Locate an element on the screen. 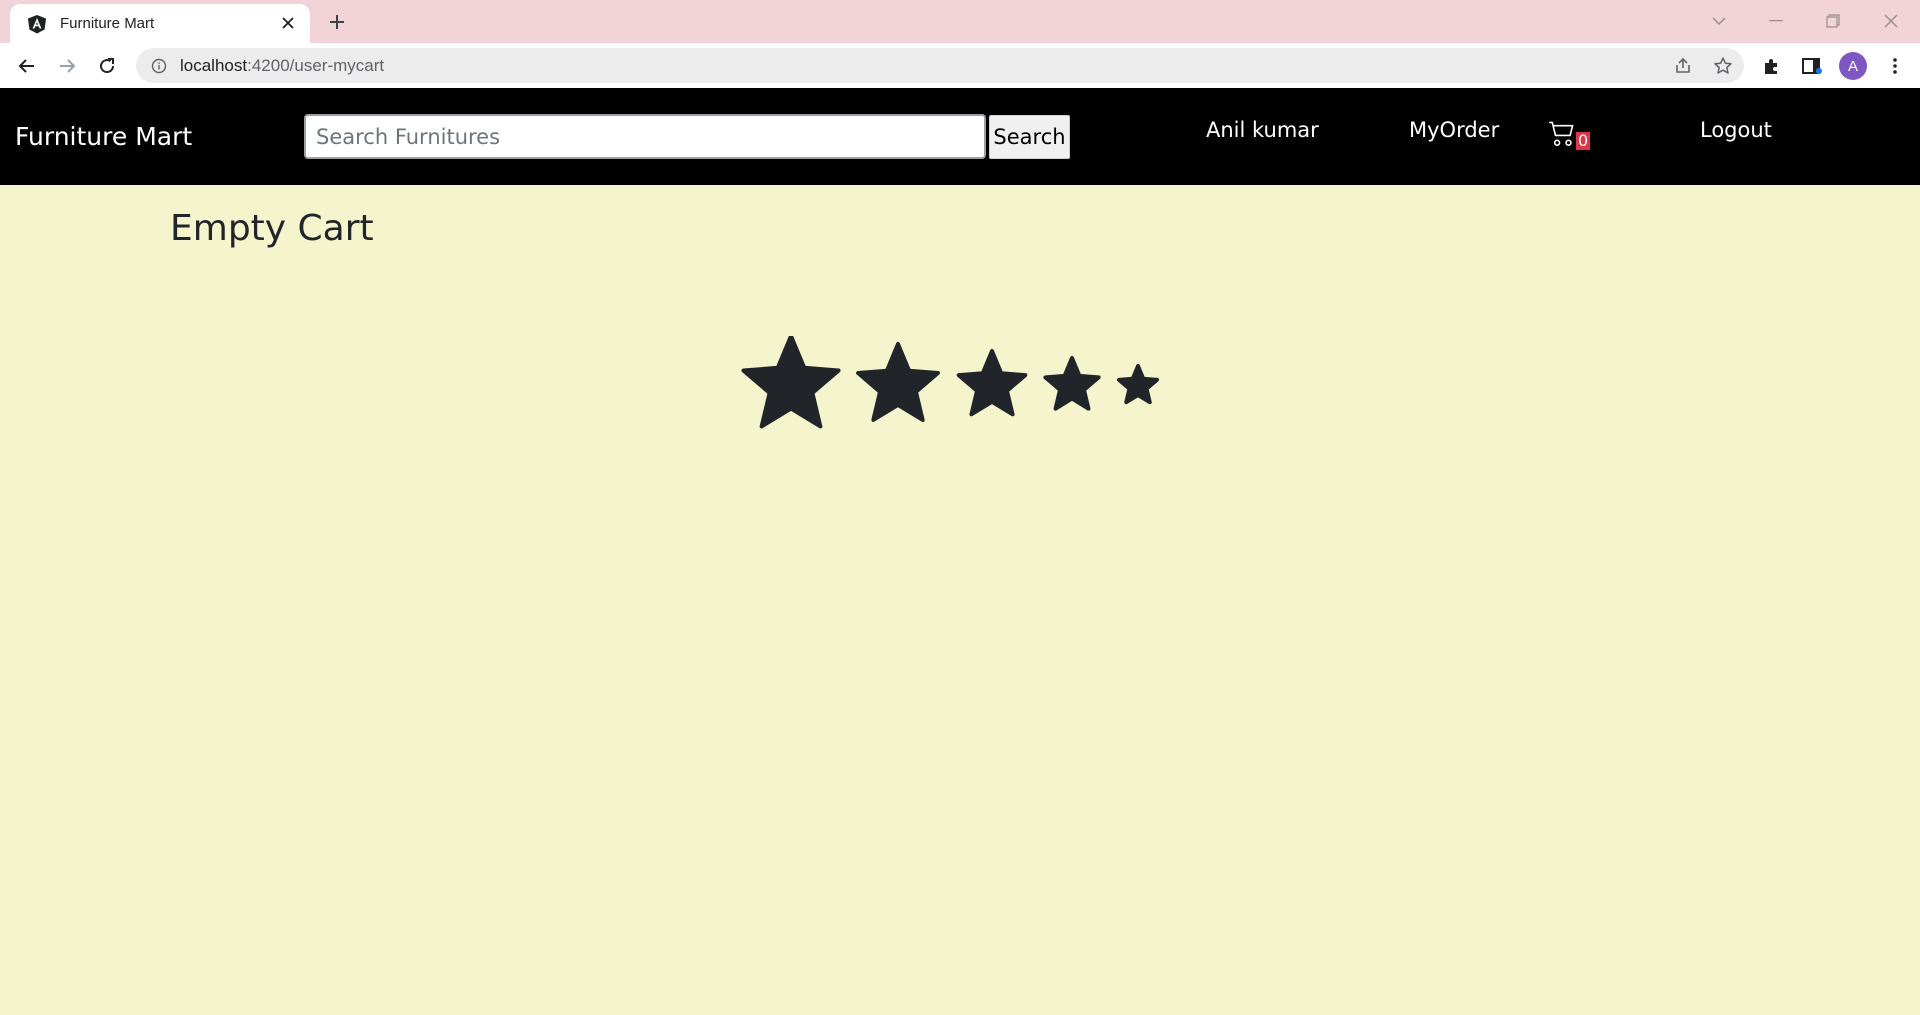 This screenshot has height=1015, width=1920. my-order-link: MyOrder is located at coordinates (1454, 130).